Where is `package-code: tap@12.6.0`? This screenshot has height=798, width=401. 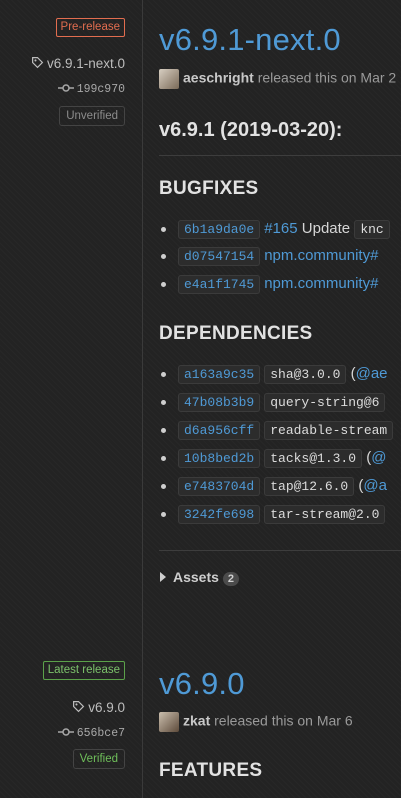
package-code: tap@12.6.0 is located at coordinates (309, 486).